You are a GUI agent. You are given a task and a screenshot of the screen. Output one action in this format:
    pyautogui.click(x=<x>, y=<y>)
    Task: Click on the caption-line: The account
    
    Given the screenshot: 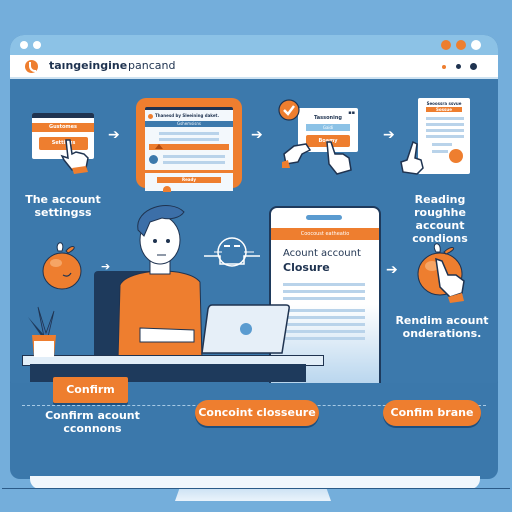 What is the action you would take?
    pyautogui.click(x=63, y=199)
    